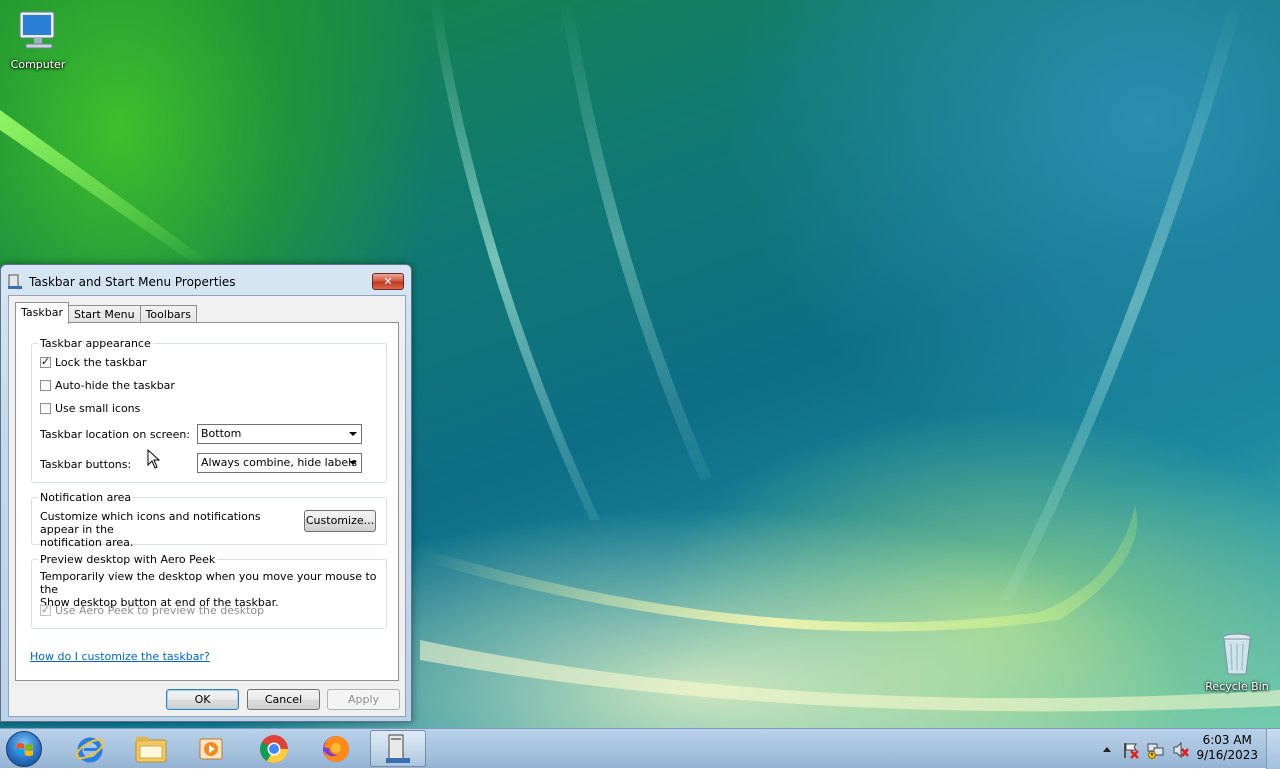 The height and width of the screenshot is (769, 1280). What do you see at coordinates (1181, 750) in the screenshot?
I see `volume-muted-icon` at bounding box center [1181, 750].